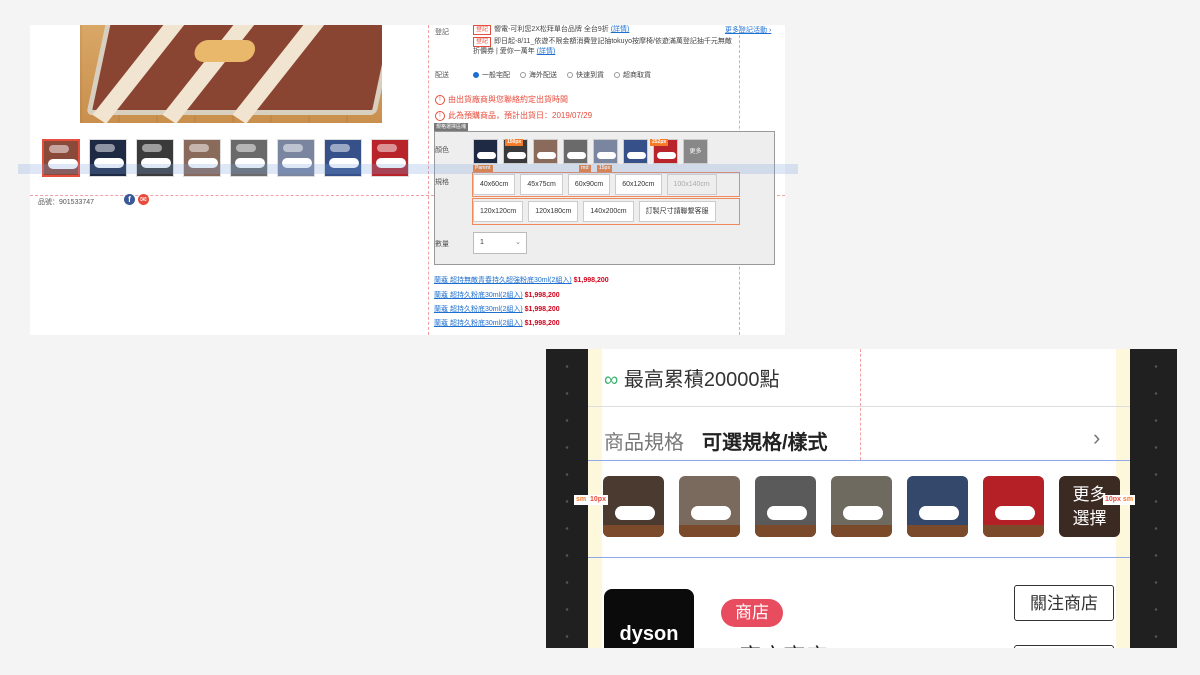 Image resolution: width=1200 pixels, height=675 pixels. I want to click on spec-box-title: 規格選擇區塊, so click(451, 127).